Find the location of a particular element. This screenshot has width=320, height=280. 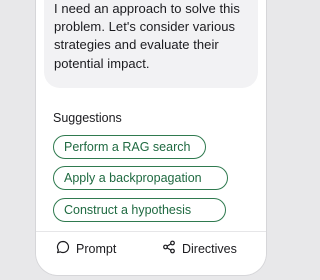

share-icon is located at coordinates (172, 248).